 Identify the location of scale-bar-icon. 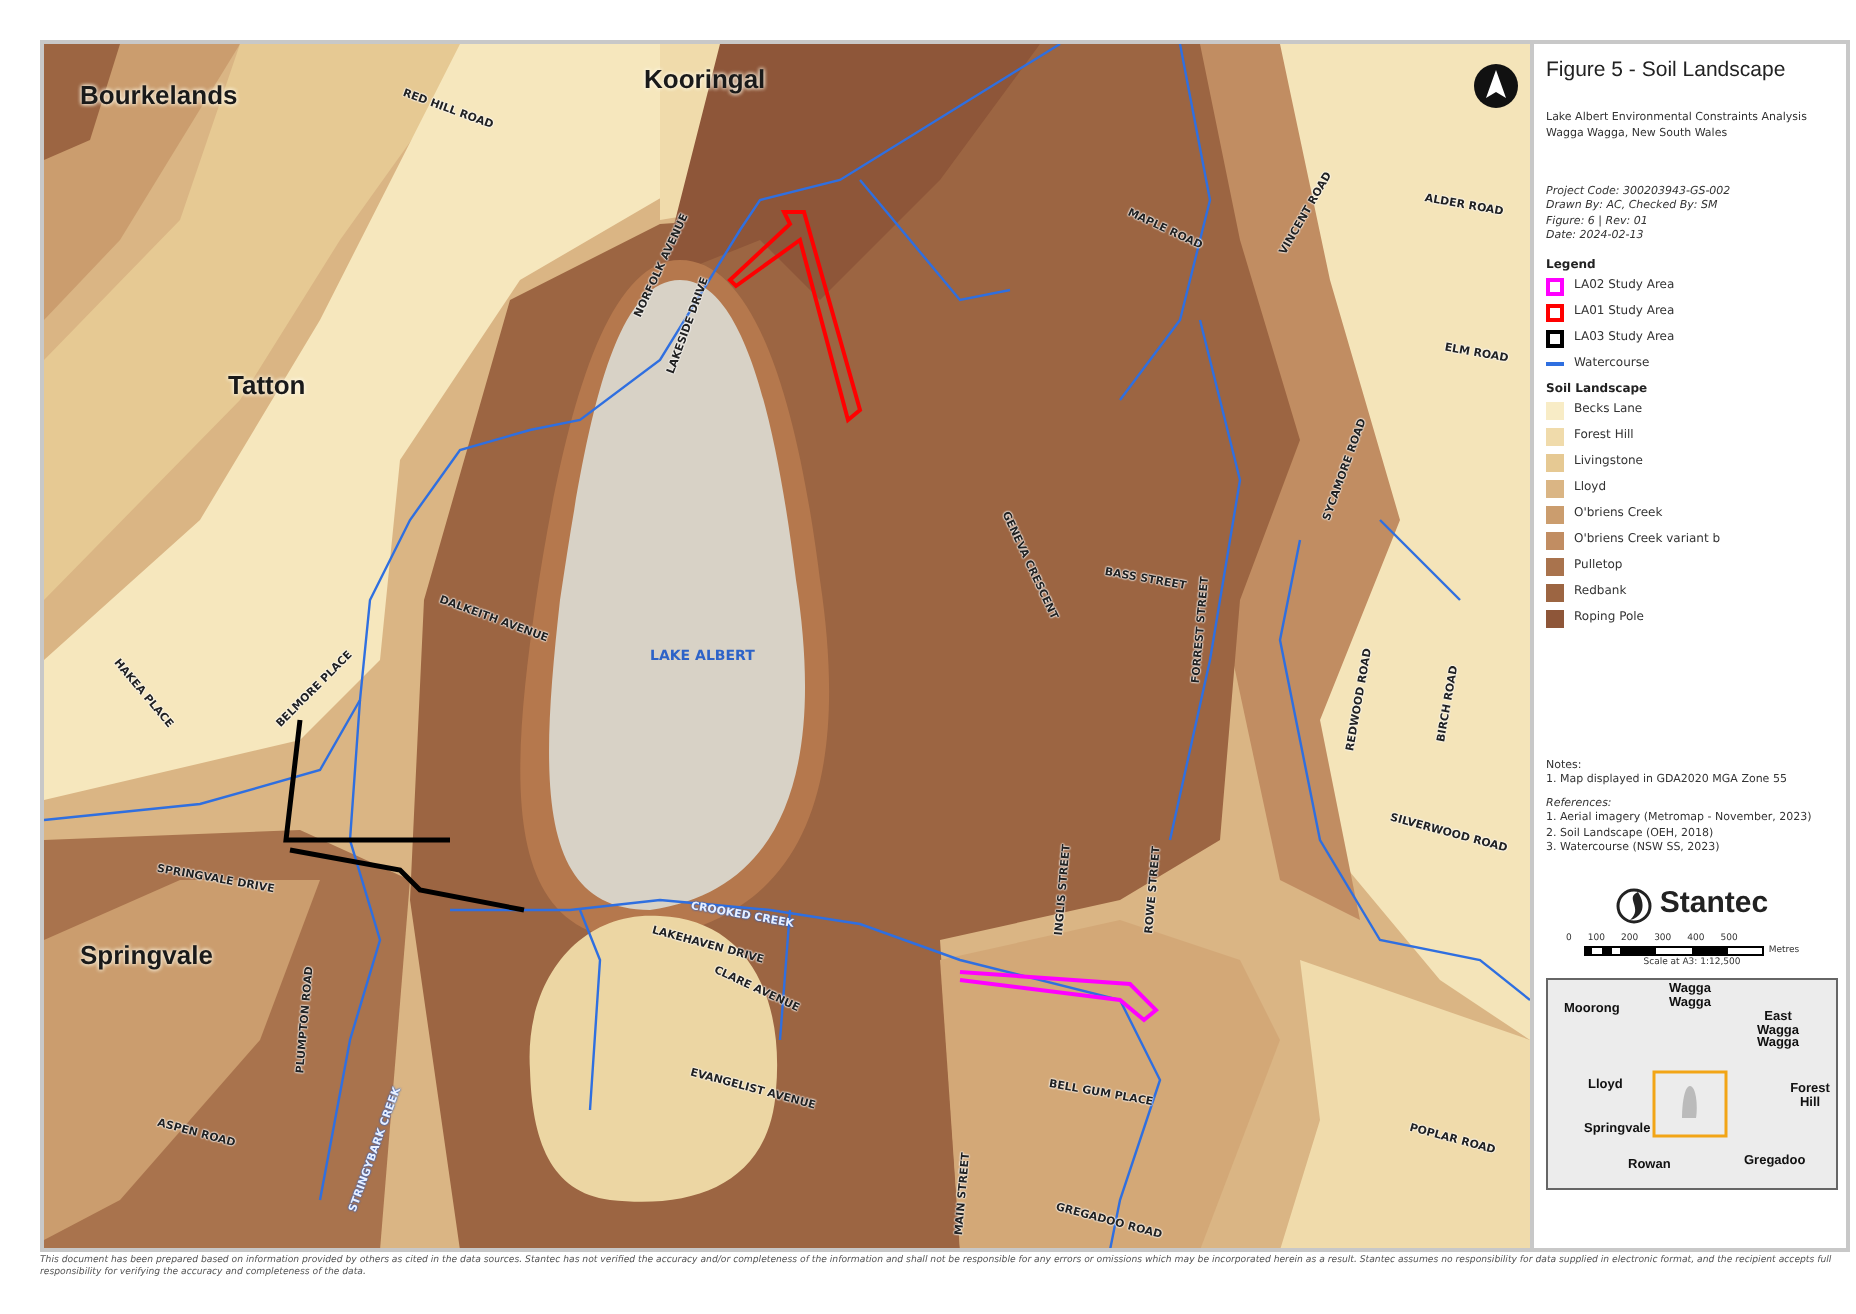
(1674, 951).